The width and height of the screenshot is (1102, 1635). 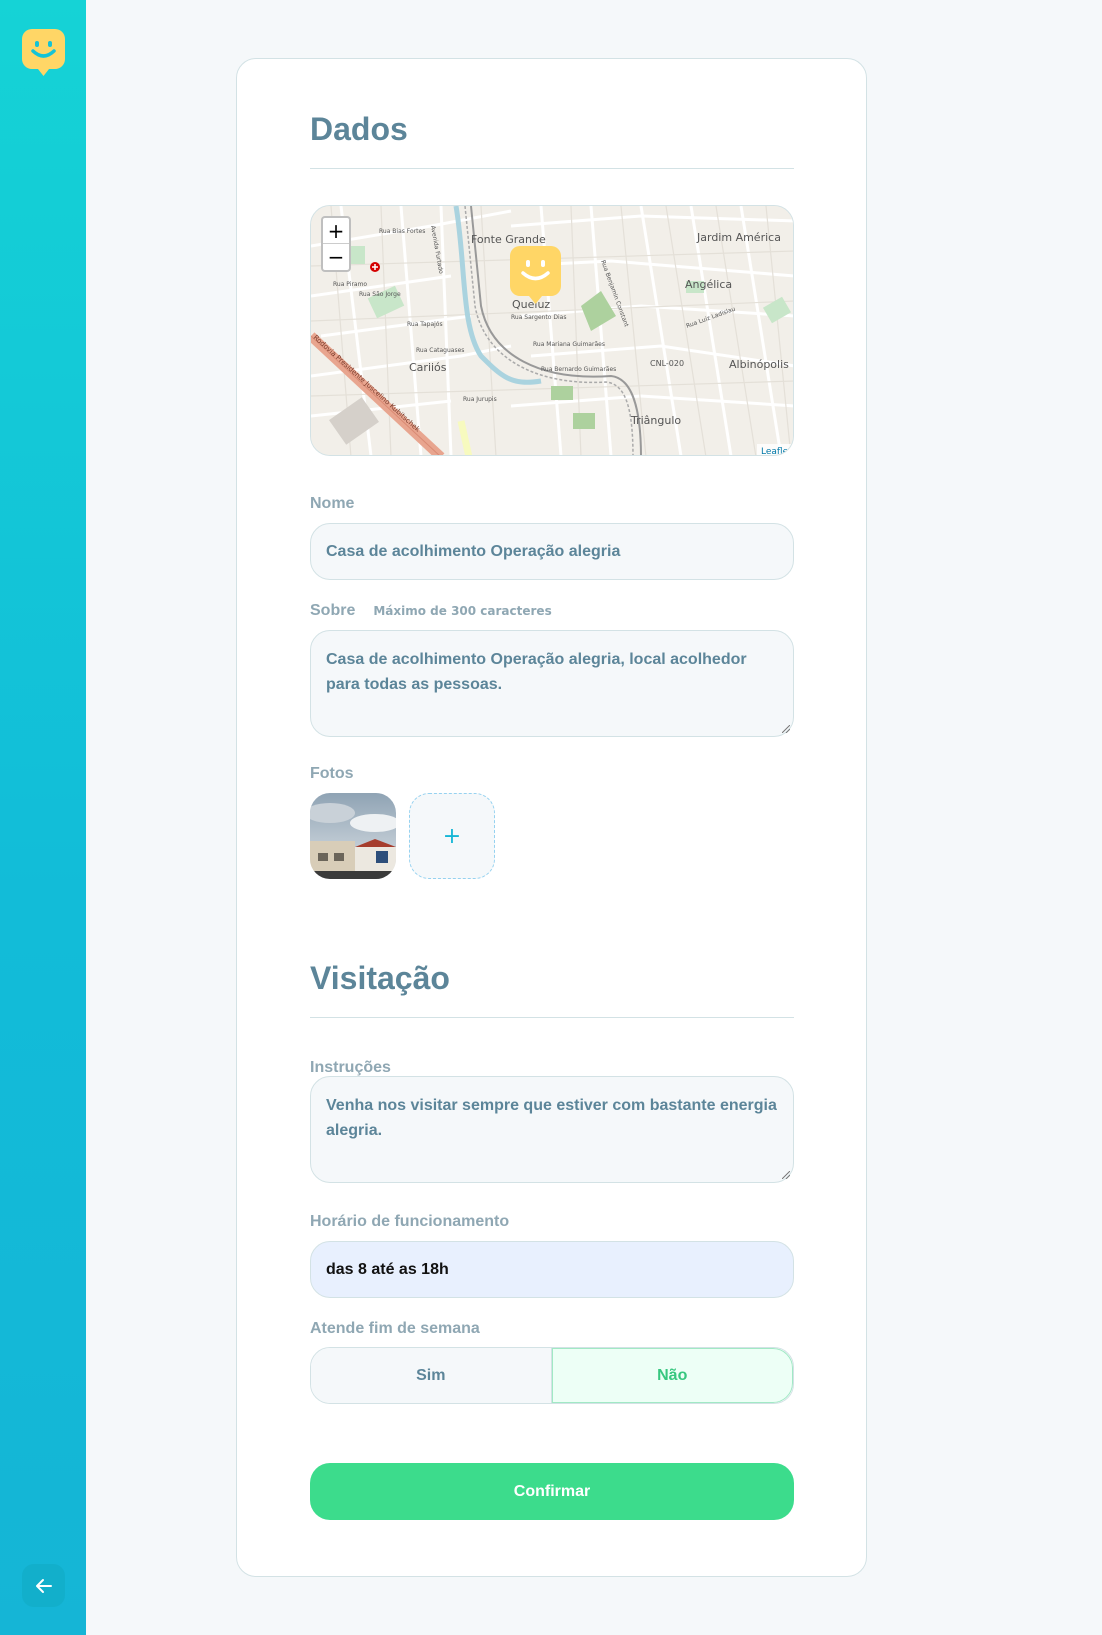 I want to click on map-attribution: Leaflet, so click(x=776, y=451).